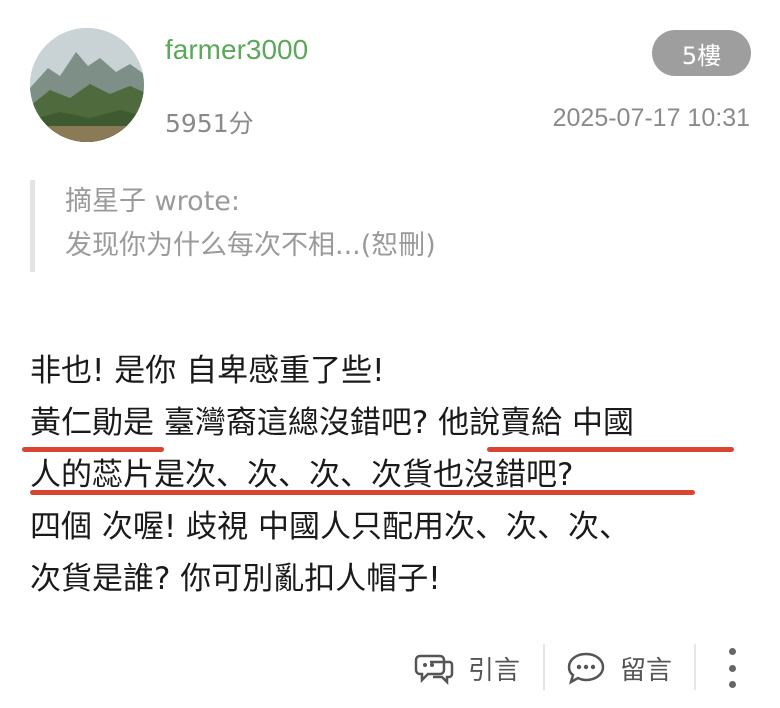  What do you see at coordinates (651, 118) in the screenshot?
I see `post-timestamp: 2025-07-17 10:31` at bounding box center [651, 118].